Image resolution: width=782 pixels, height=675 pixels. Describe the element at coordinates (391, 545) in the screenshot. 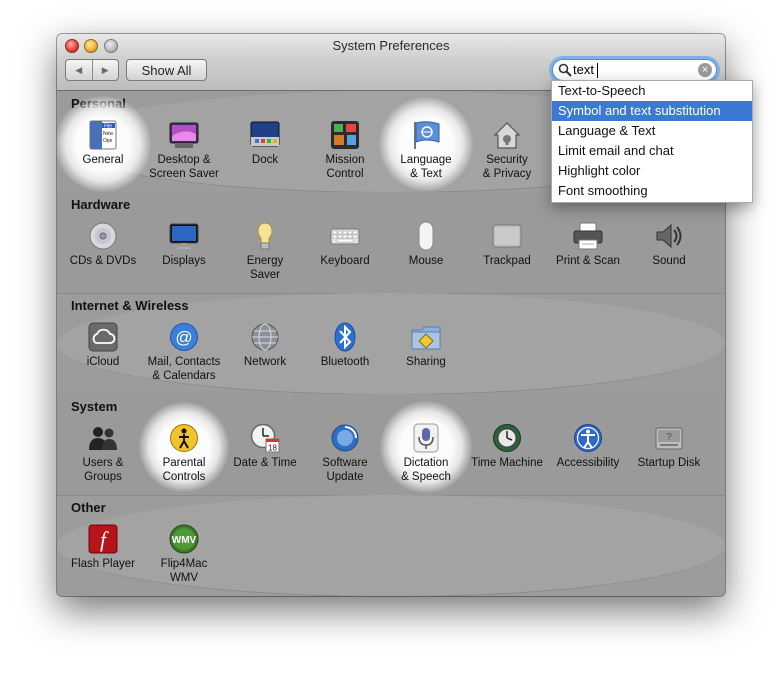

I see `section-other: Other f Flash Player WMV Flip4Mac WMV` at that location.